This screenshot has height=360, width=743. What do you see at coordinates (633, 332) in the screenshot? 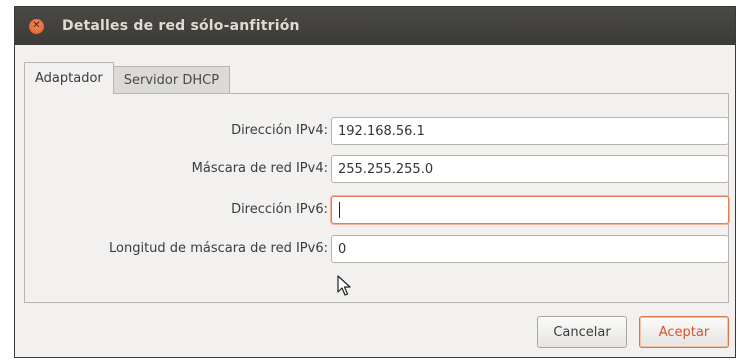
I see `dialog-buttons: Cancelar Aceptar` at bounding box center [633, 332].